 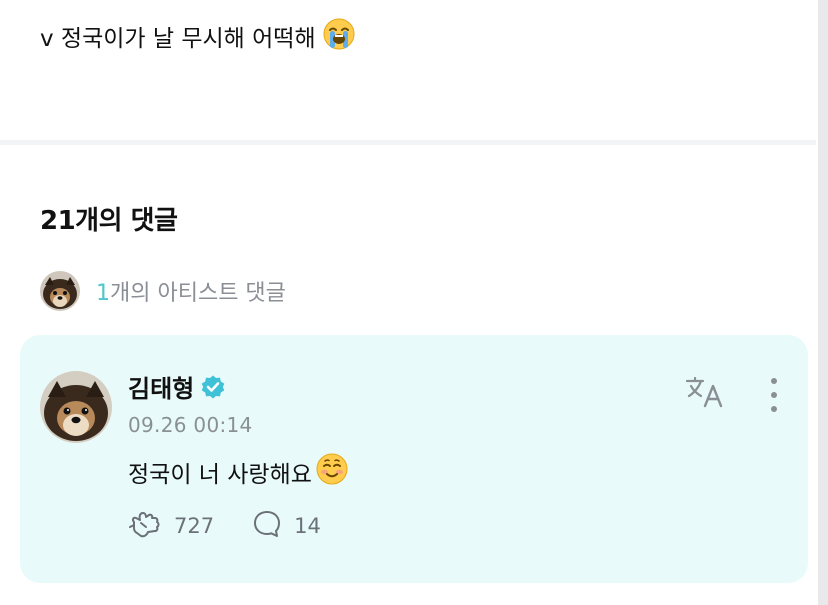 I want to click on translate-icon, so click(x=706, y=394).